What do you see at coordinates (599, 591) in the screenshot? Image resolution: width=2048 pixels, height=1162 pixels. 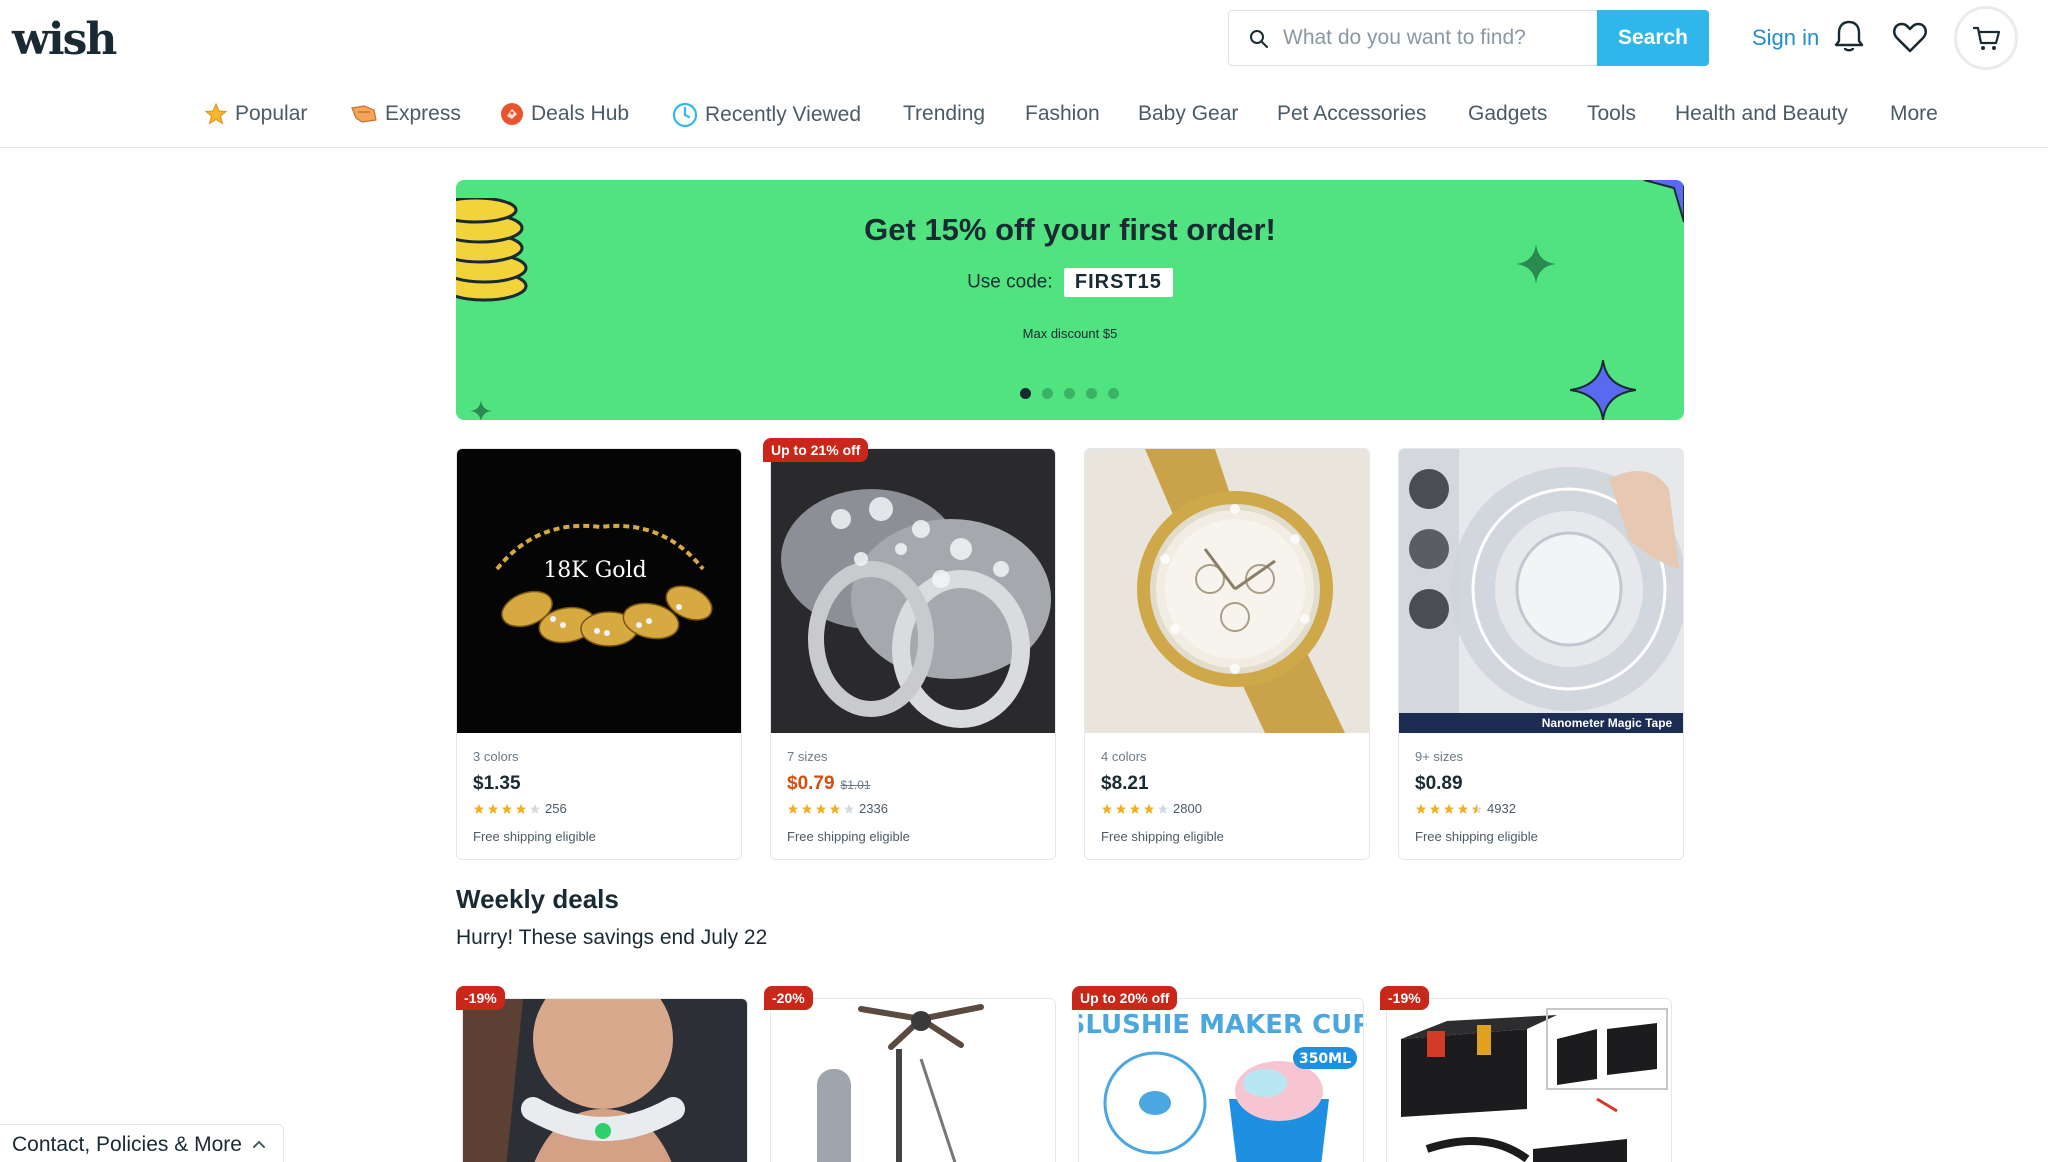 I see `product-image-bracelet: 18K Gold` at bounding box center [599, 591].